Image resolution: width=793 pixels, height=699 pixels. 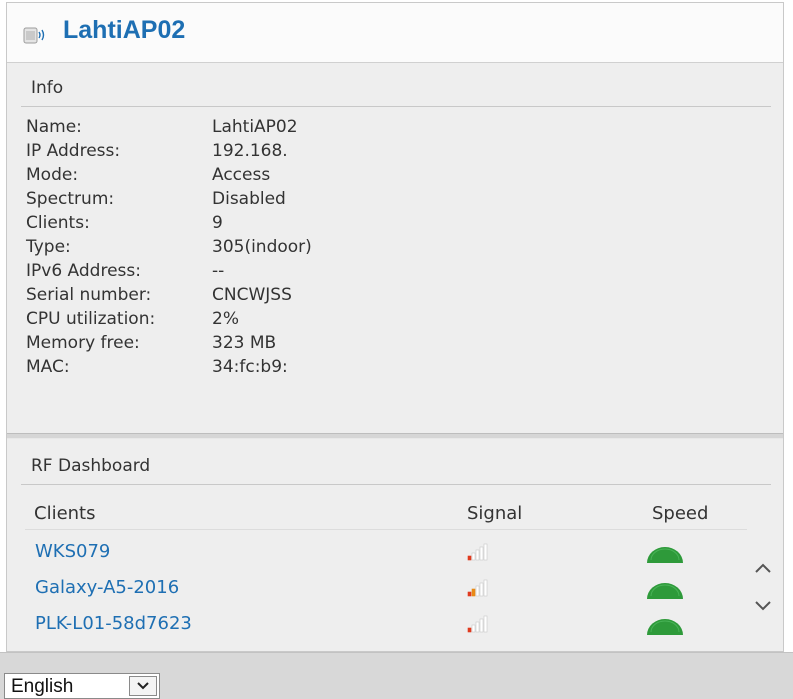 What do you see at coordinates (217, 223) in the screenshot?
I see `info-value: 9` at bounding box center [217, 223].